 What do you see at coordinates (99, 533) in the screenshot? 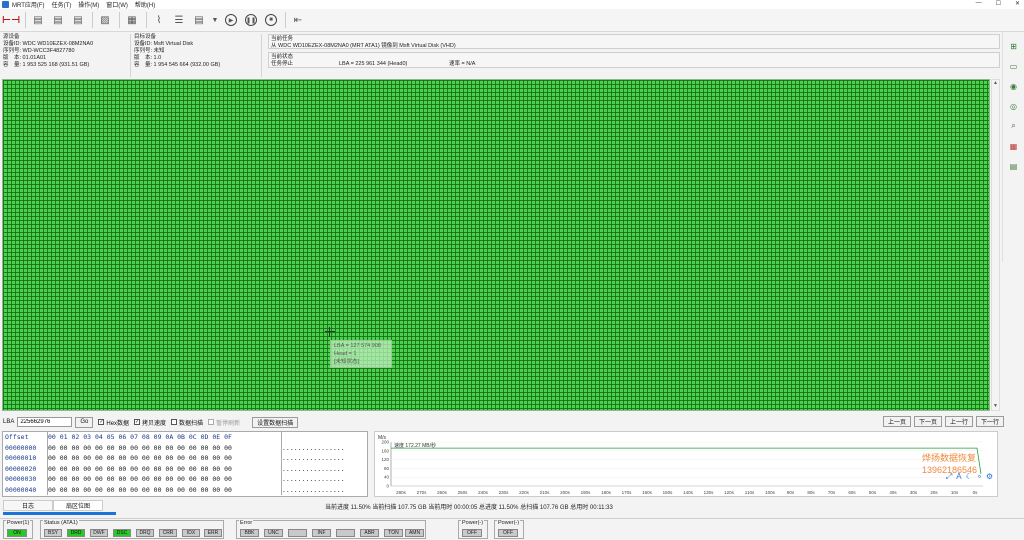
I see `dwf-indicator: DWF` at bounding box center [99, 533].